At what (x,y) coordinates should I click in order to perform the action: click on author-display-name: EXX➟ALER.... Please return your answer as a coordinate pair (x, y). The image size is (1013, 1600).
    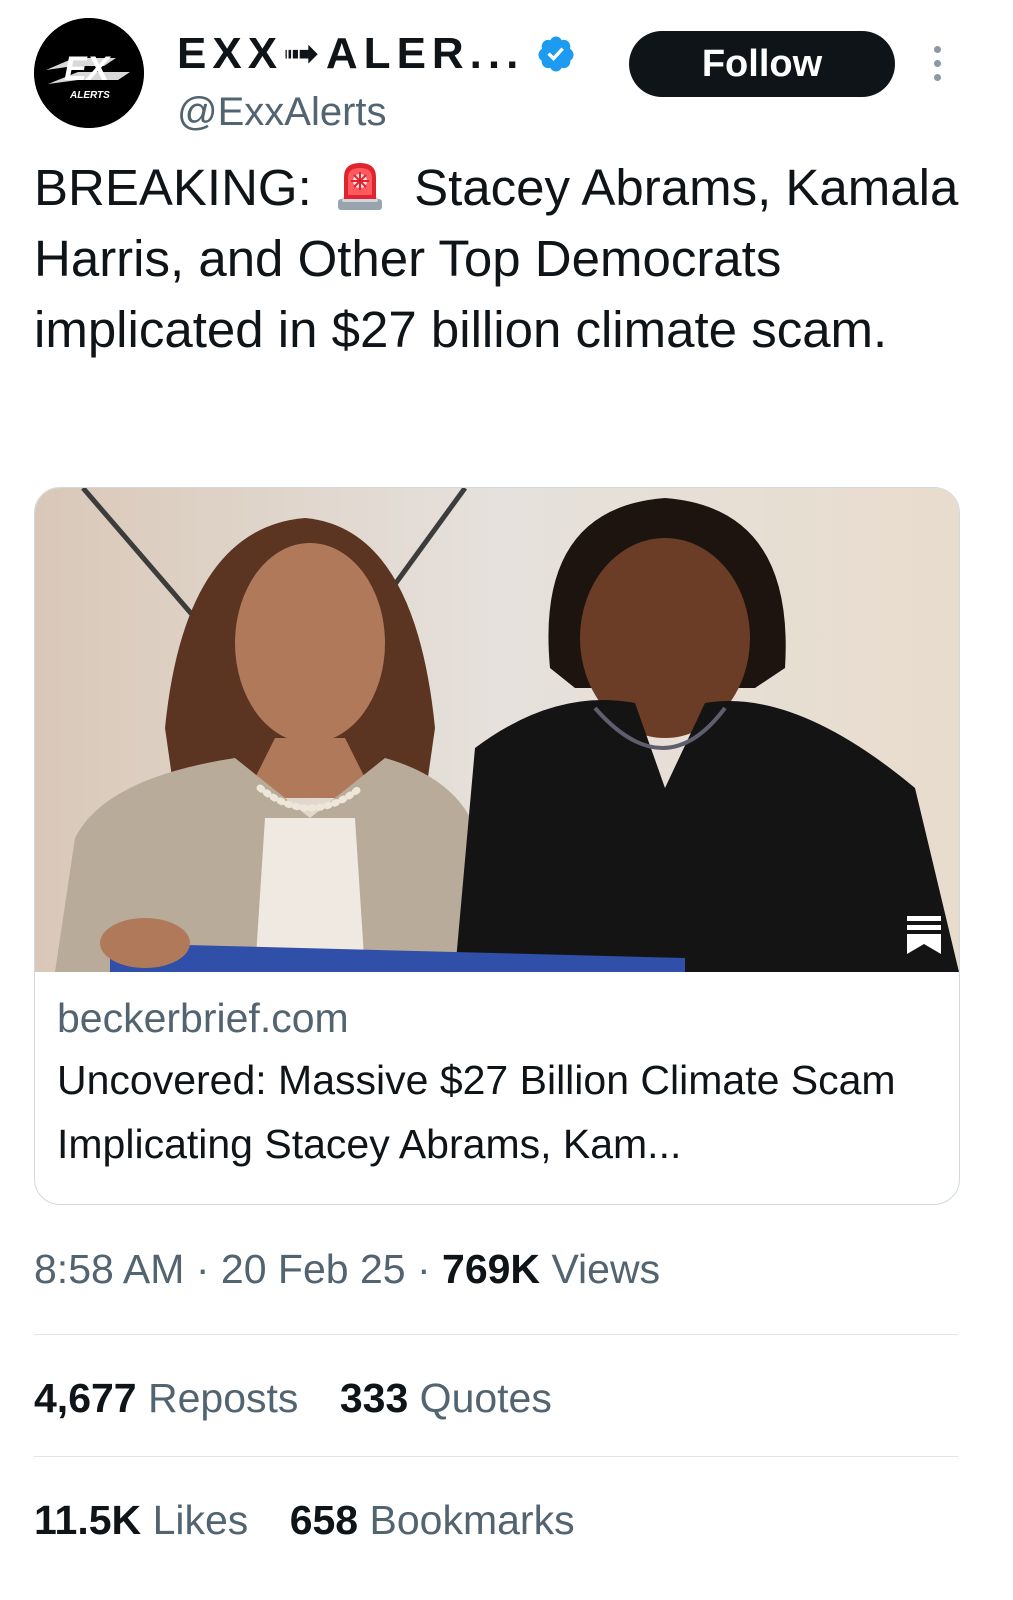
    Looking at the image, I should click on (350, 53).